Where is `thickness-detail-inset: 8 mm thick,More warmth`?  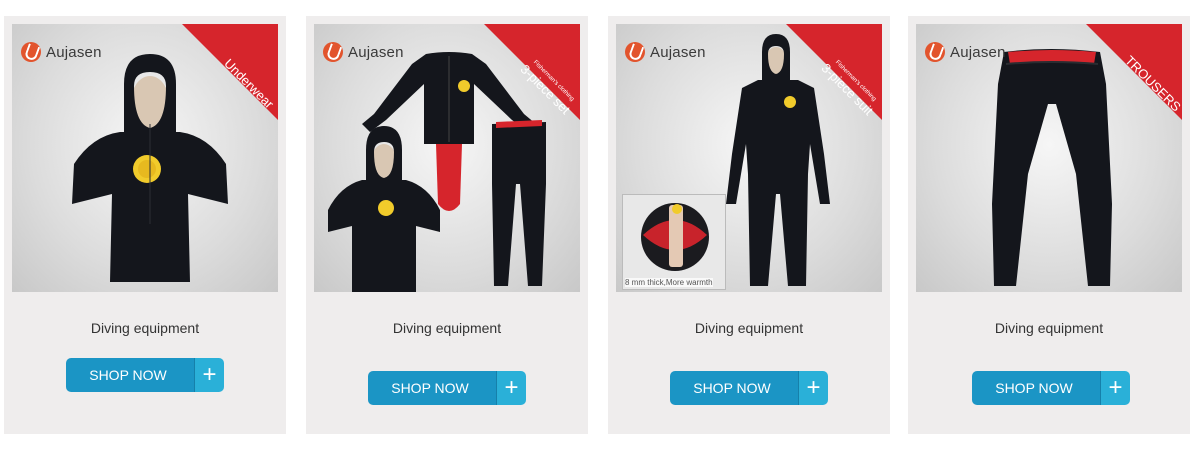
thickness-detail-inset: 8 mm thick,More warmth is located at coordinates (674, 242).